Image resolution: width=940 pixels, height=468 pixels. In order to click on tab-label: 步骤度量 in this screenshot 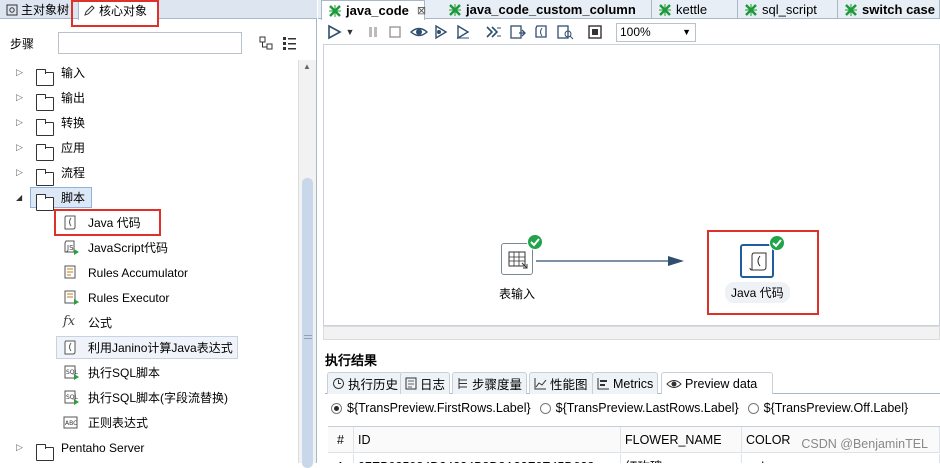, I will do `click(497, 385)`.